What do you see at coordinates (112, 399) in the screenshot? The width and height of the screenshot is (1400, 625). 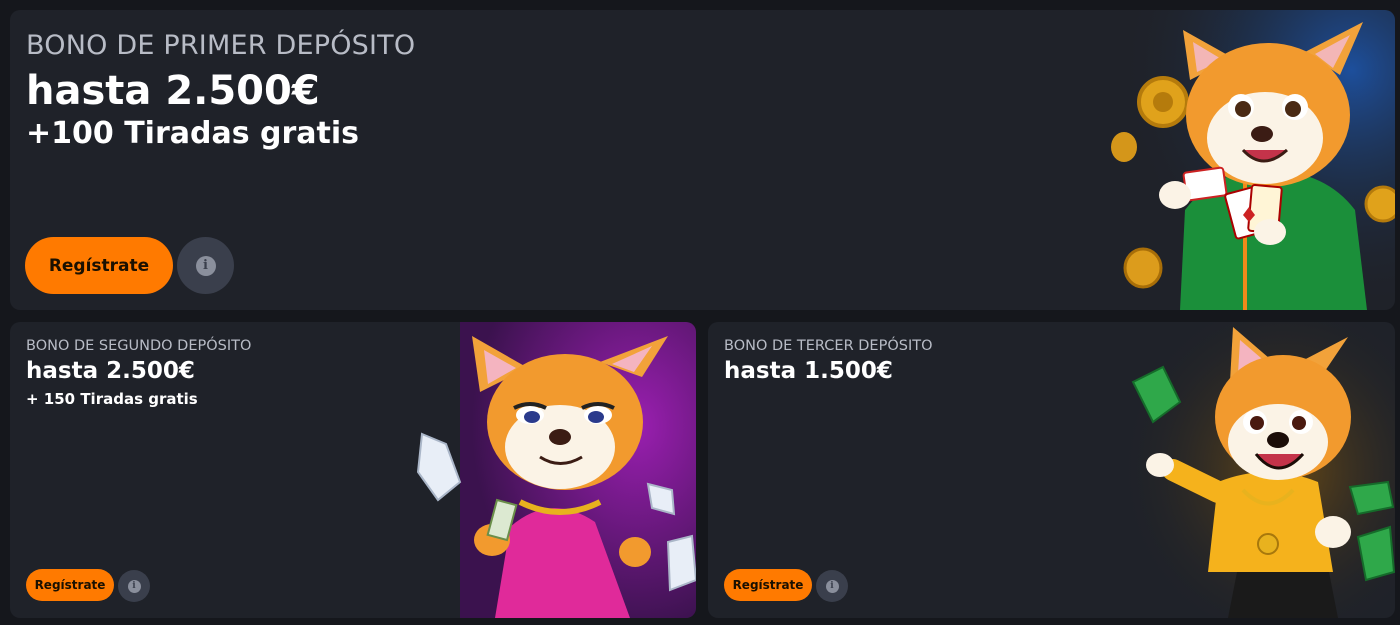 I see `promo-free-spins: + 150 Tiradas gratis` at bounding box center [112, 399].